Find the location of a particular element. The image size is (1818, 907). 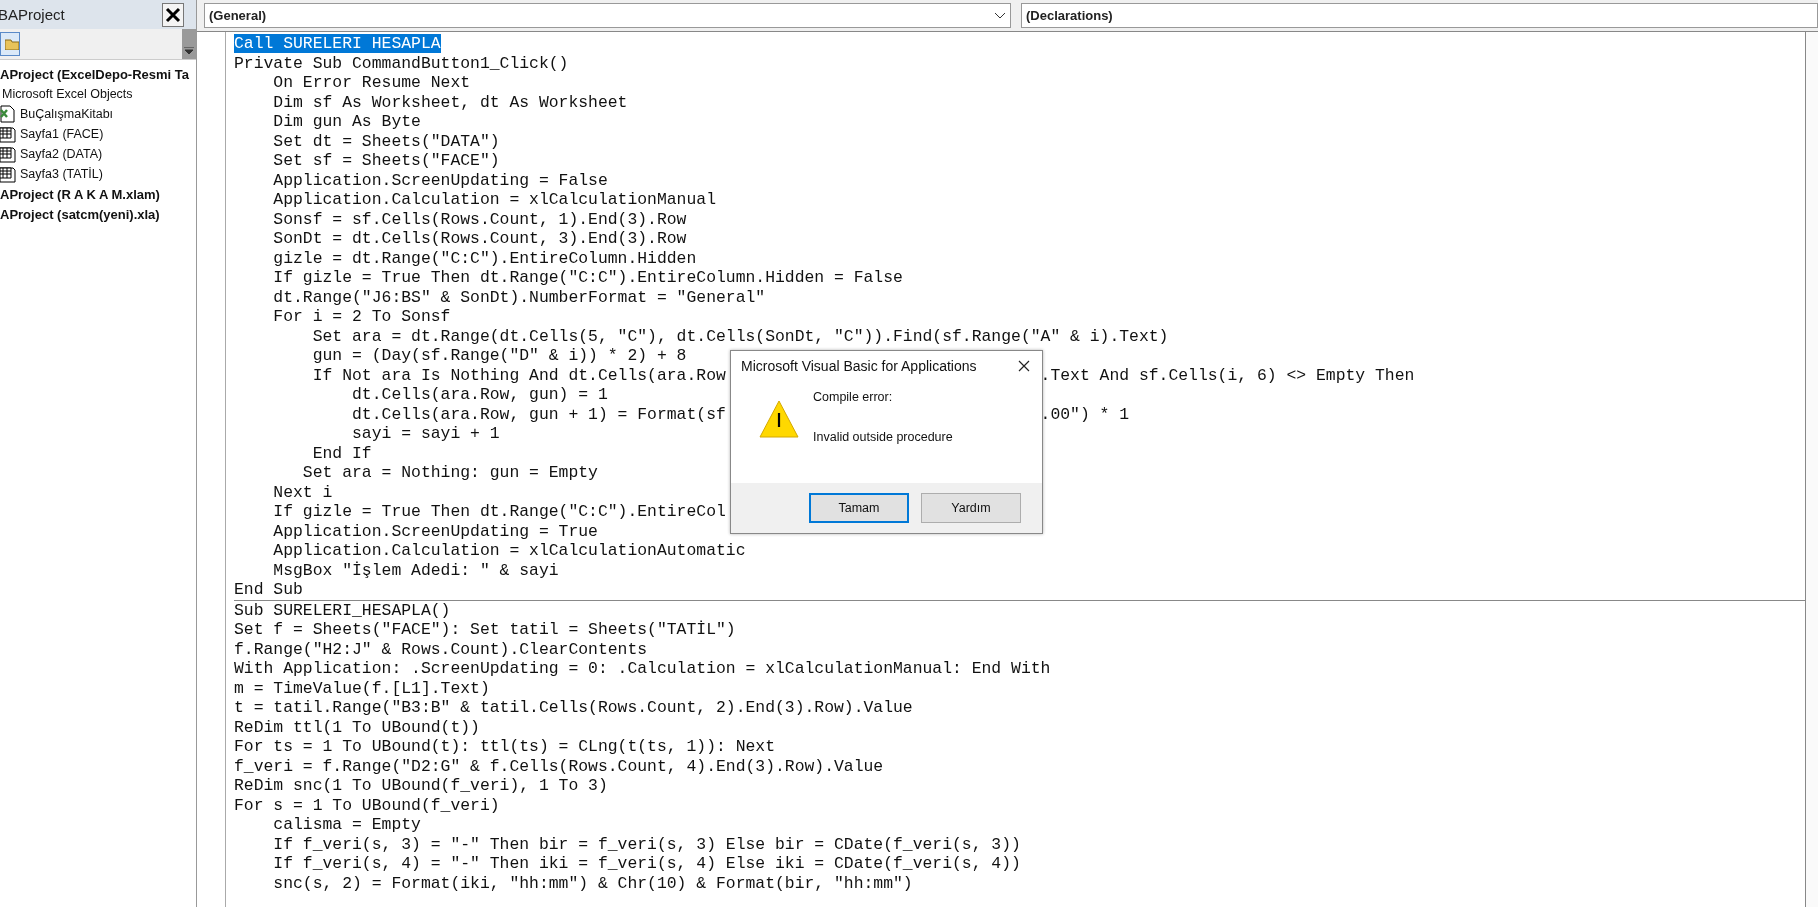

code-line: Sub SURELERI_HESAPLA() is located at coordinates (342, 610).